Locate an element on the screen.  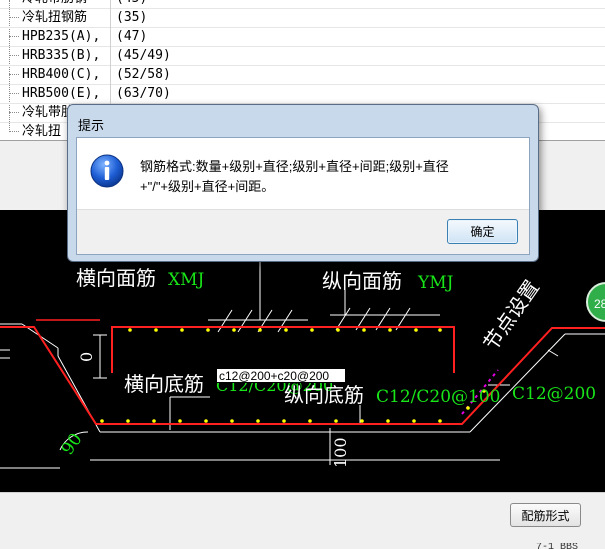
grade-value: (47) is located at coordinates (132, 36).